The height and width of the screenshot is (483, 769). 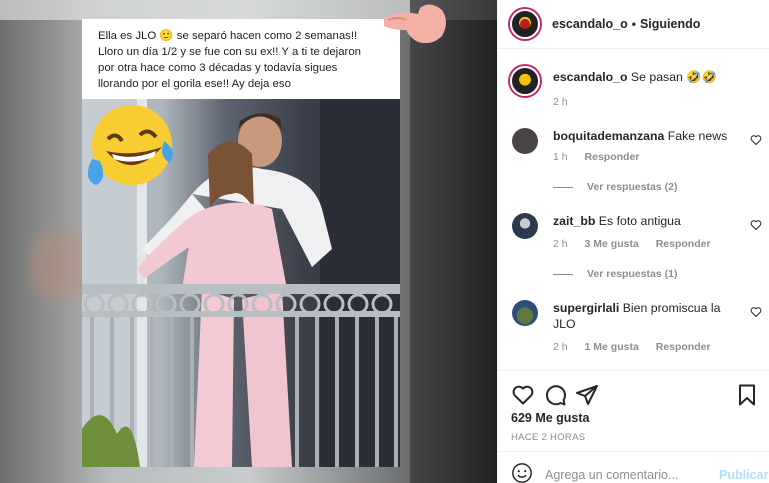 What do you see at coordinates (130, 145) in the screenshot?
I see `laughing-crying-emoji-icon` at bounding box center [130, 145].